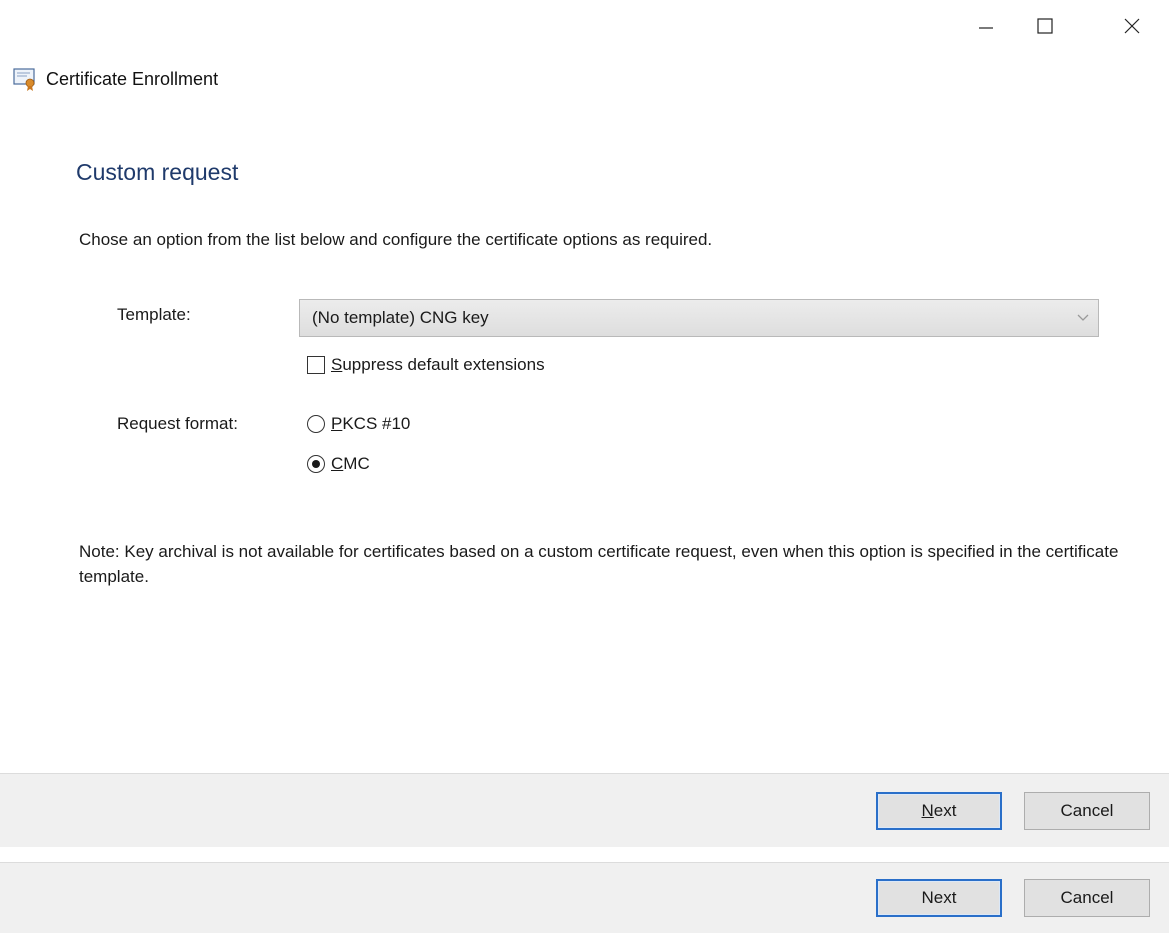 Image resolution: width=1169 pixels, height=933 pixels. I want to click on chevron-down-icon, so click(1083, 318).